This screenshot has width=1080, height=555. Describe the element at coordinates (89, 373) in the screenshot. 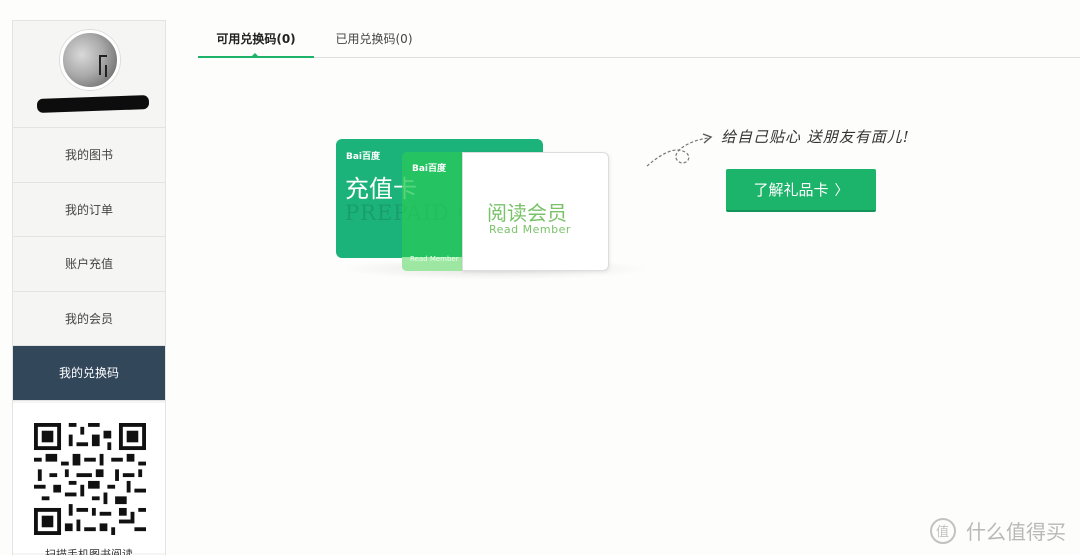

I see `sidebar-item-redeem-codes: 我的兑换码` at that location.